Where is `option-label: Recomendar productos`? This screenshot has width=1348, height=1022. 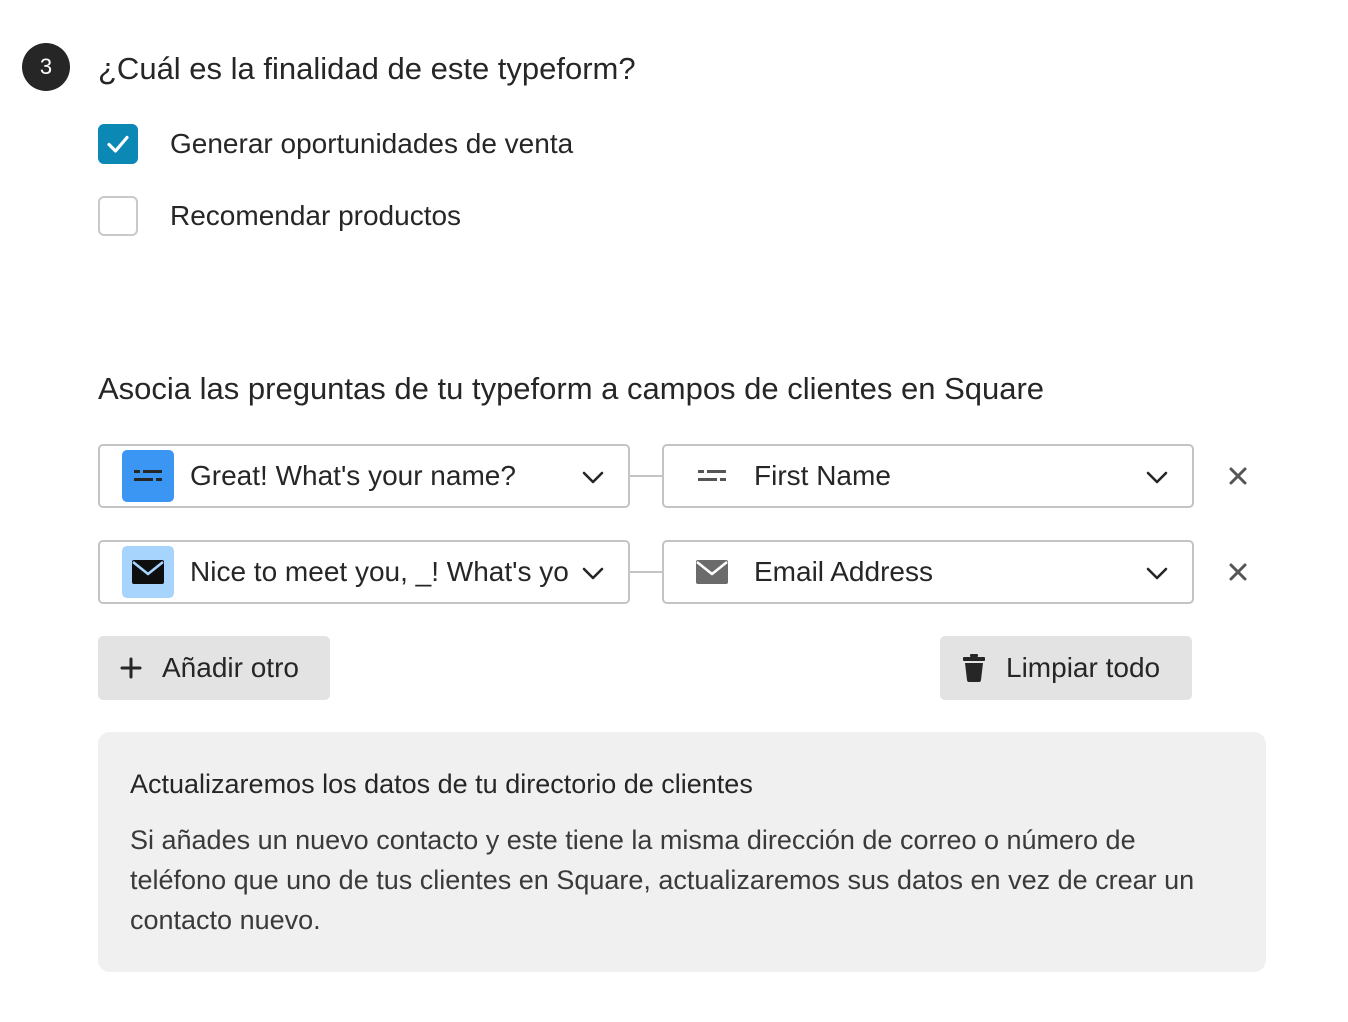 option-label: Recomendar productos is located at coordinates (316, 215).